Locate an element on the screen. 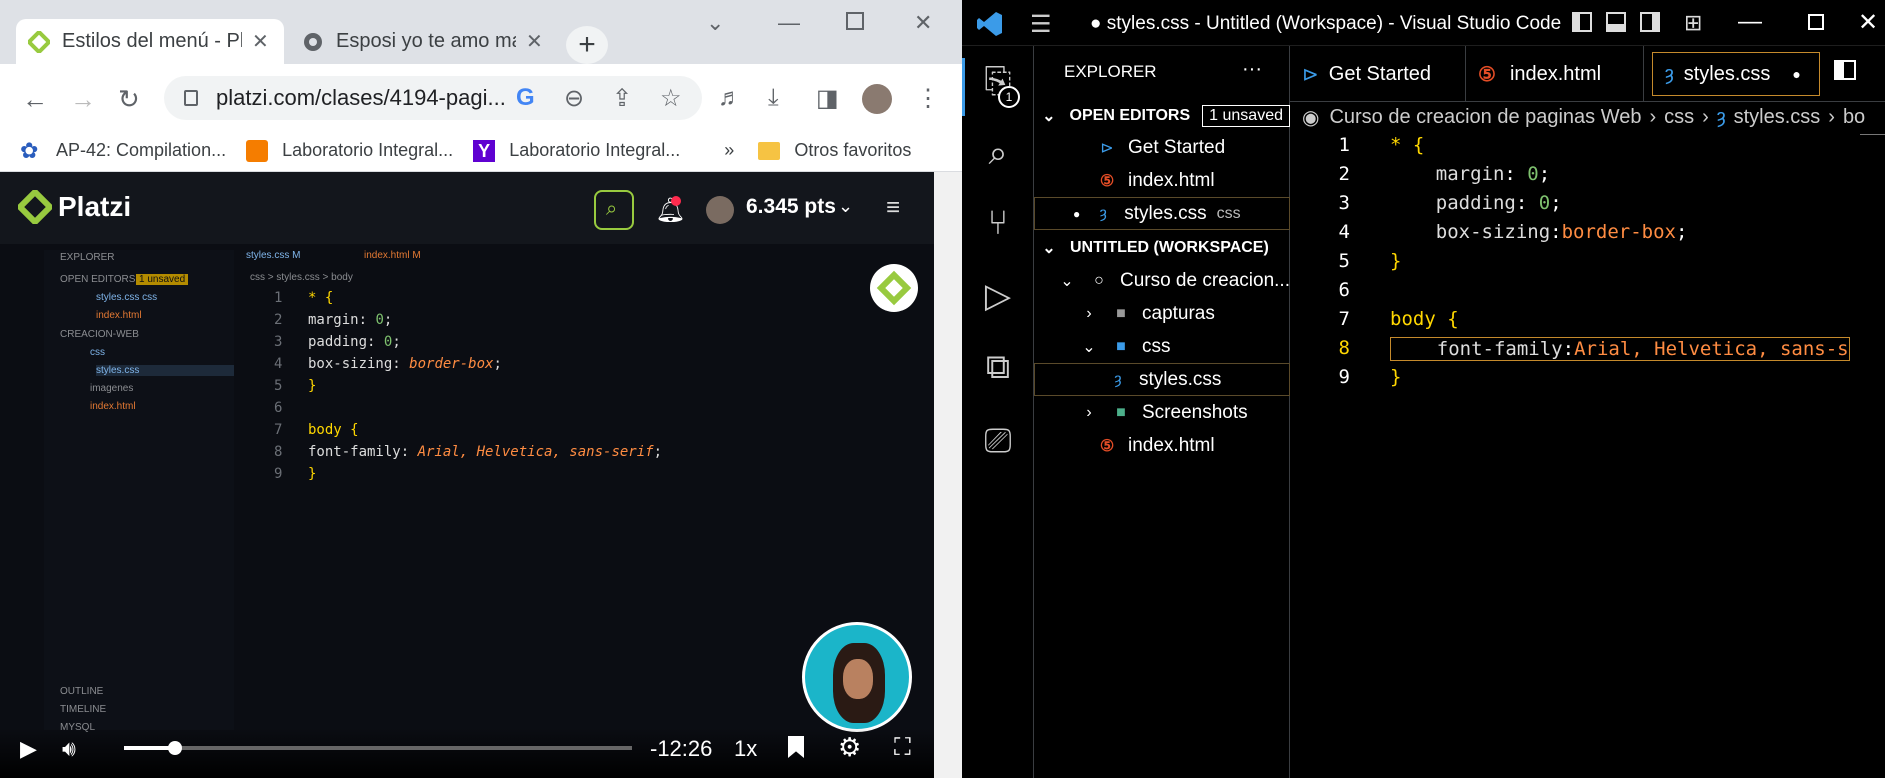 The image size is (1885, 778). tree-file: ⑤ index.html is located at coordinates (1162, 445).